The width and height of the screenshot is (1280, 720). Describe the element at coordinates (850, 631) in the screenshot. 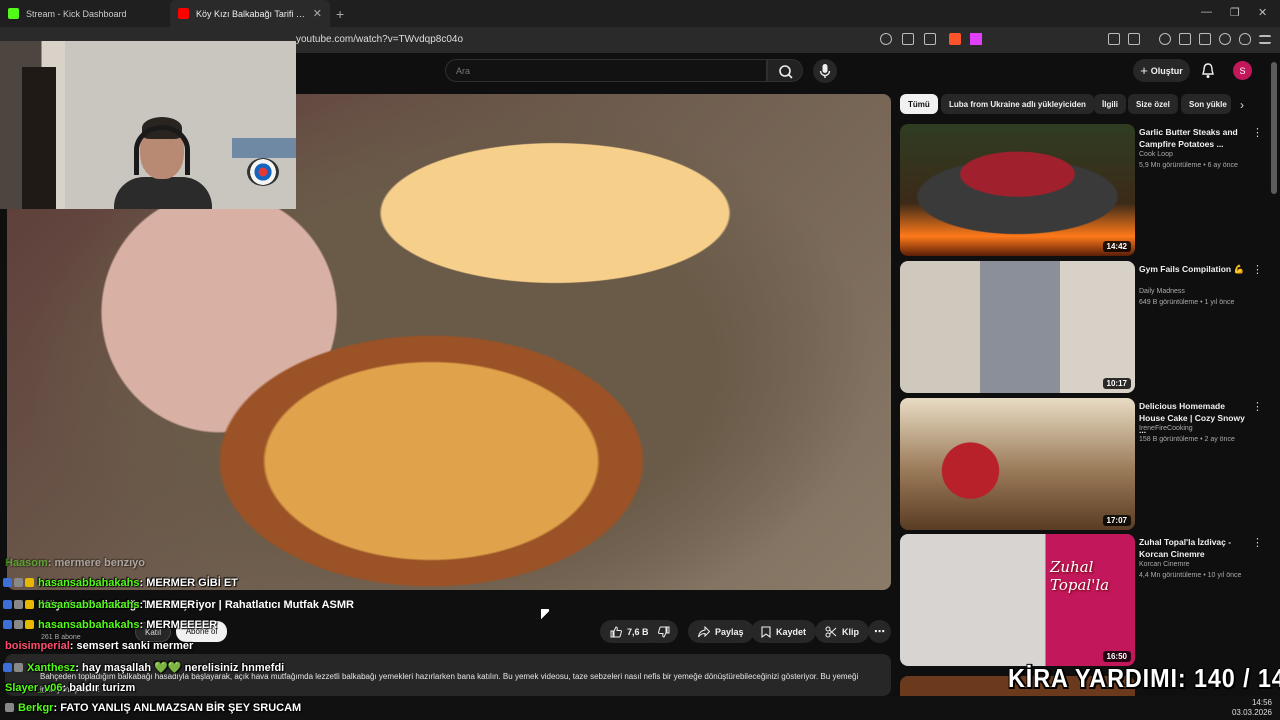

I see `clip-label: Klip` at that location.